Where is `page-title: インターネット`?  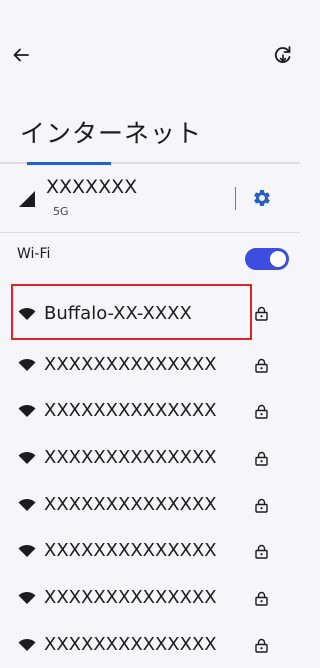
page-title: インターネット is located at coordinates (111, 133).